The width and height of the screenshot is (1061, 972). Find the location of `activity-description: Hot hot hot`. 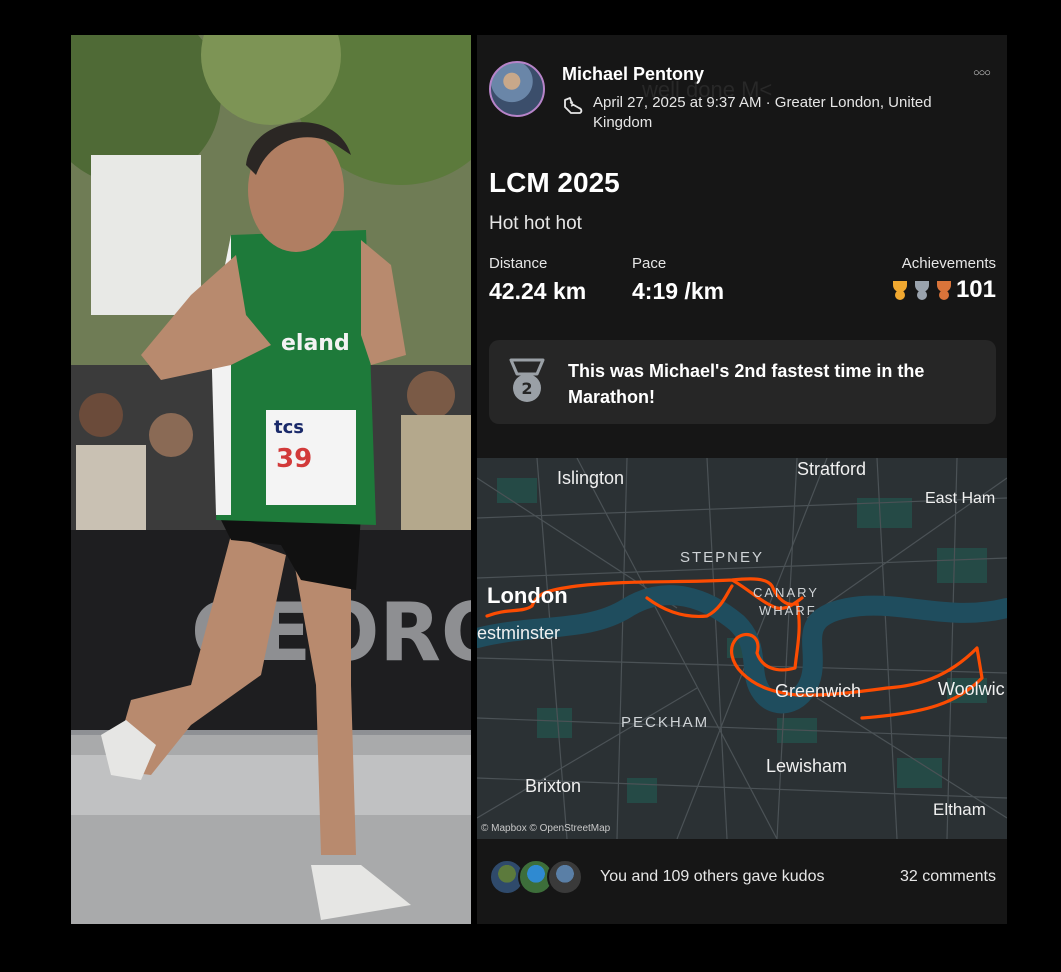

activity-description: Hot hot hot is located at coordinates (535, 223).